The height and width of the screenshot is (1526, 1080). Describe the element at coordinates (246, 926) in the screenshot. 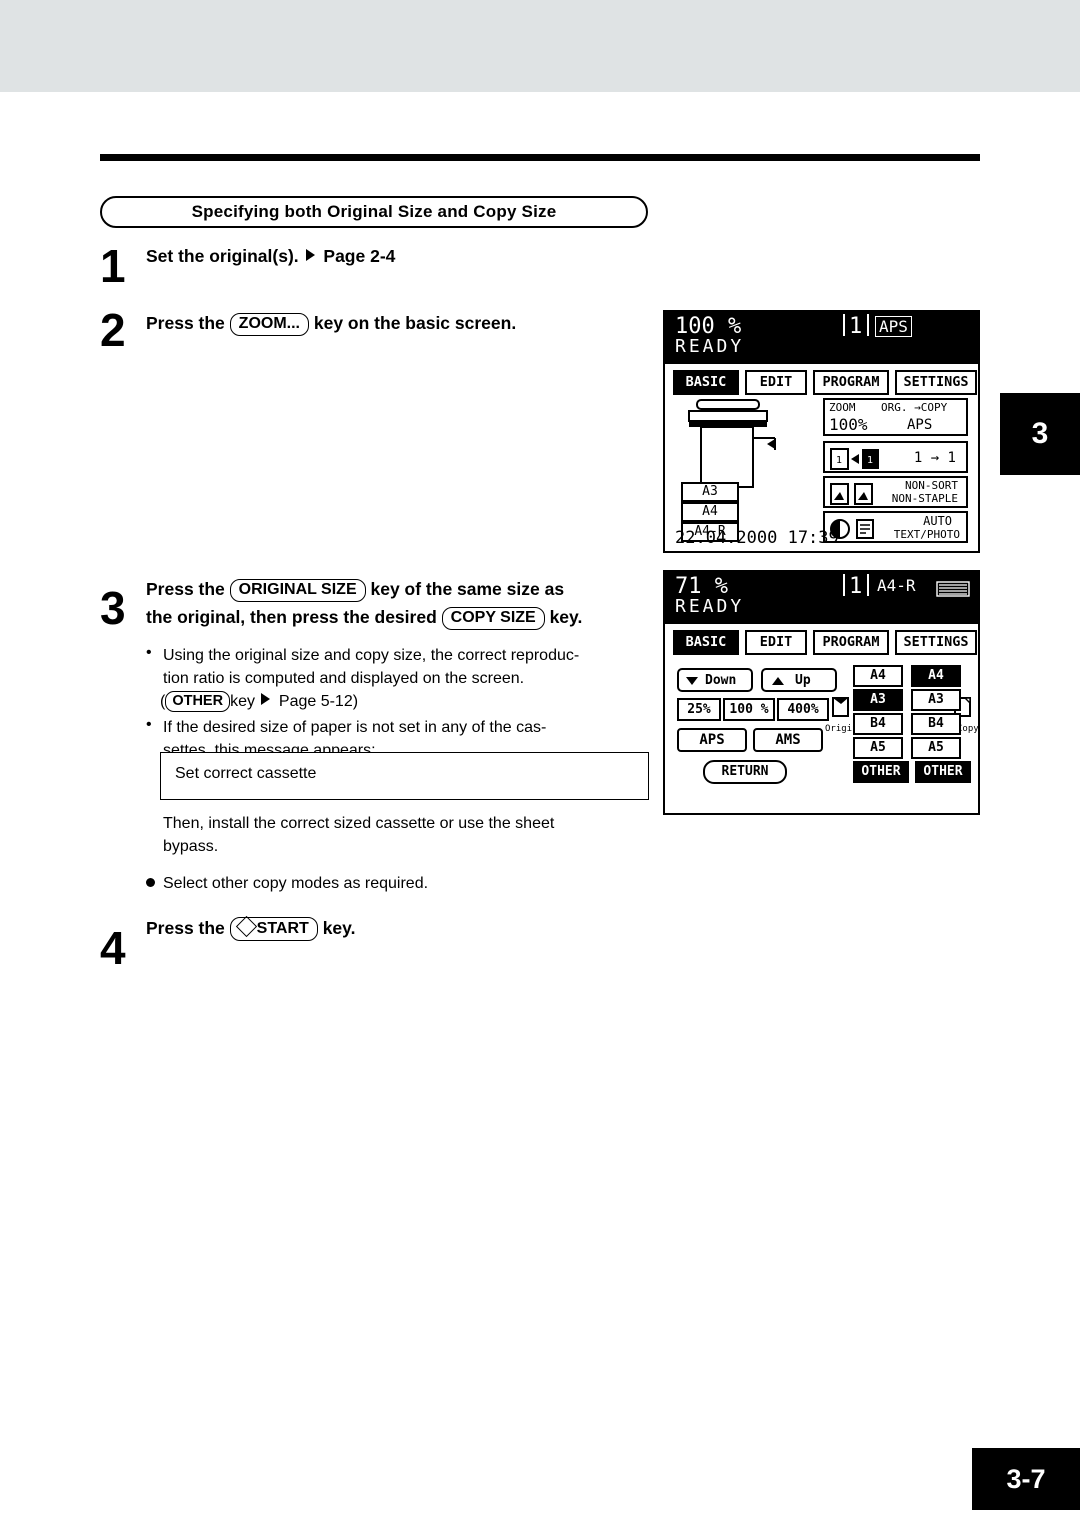

I see `start-diamond-icon` at that location.